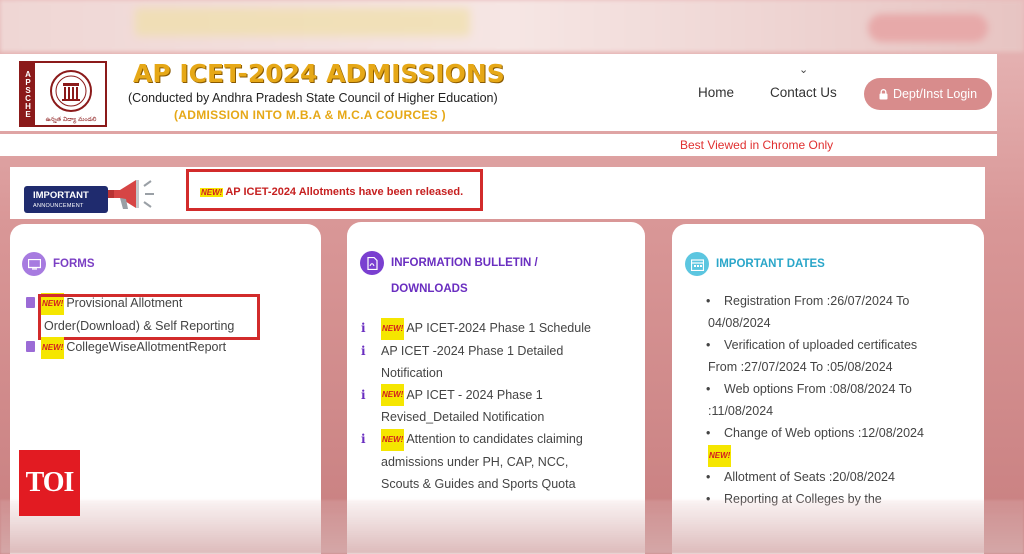 The width and height of the screenshot is (1024, 554). What do you see at coordinates (739, 323) in the screenshot?
I see `date-item-label-cont: 04/08/2024` at bounding box center [739, 323].